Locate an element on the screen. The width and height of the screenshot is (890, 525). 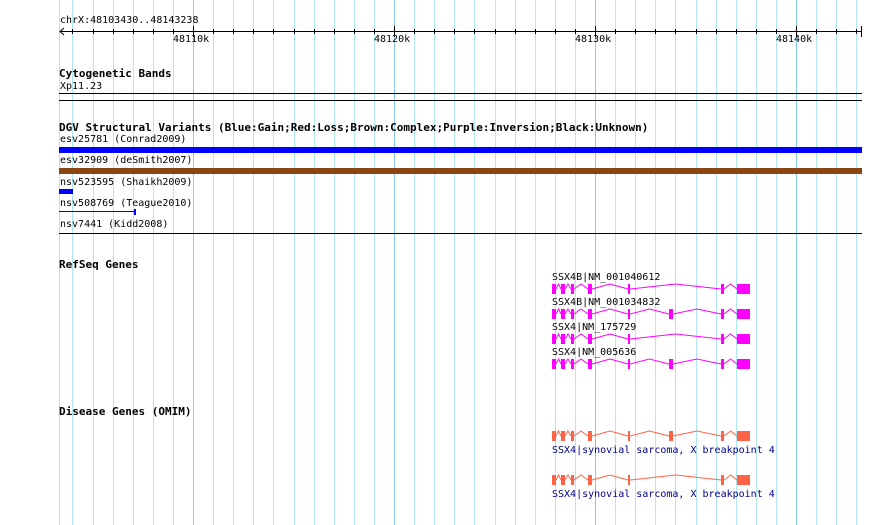
gene-glyphs is located at coordinates (651, 383).